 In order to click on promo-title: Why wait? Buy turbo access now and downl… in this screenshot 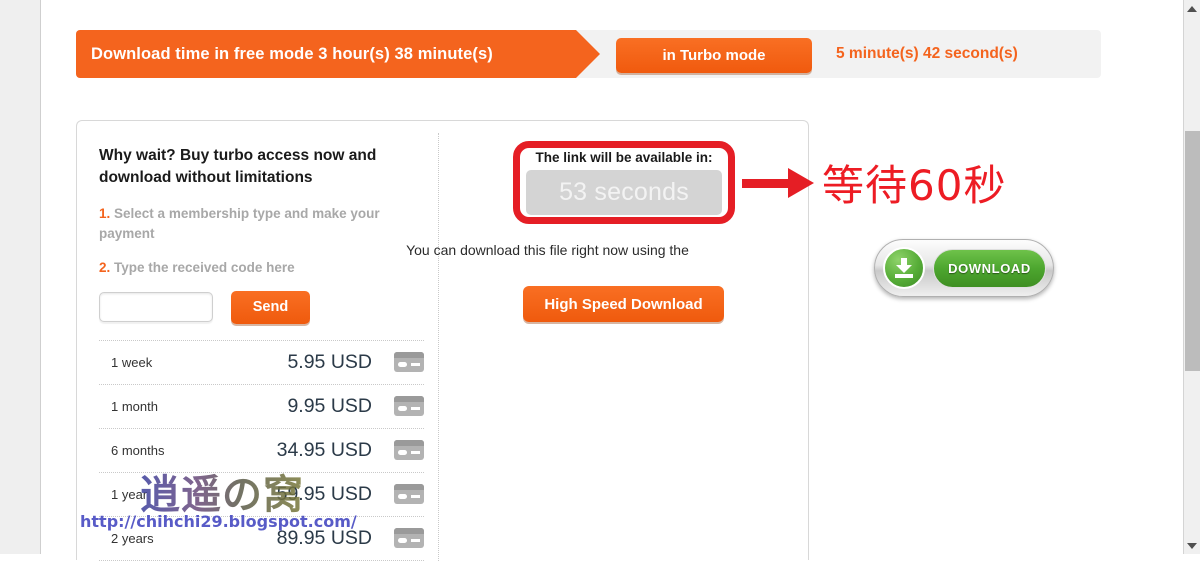, I will do `click(238, 166)`.